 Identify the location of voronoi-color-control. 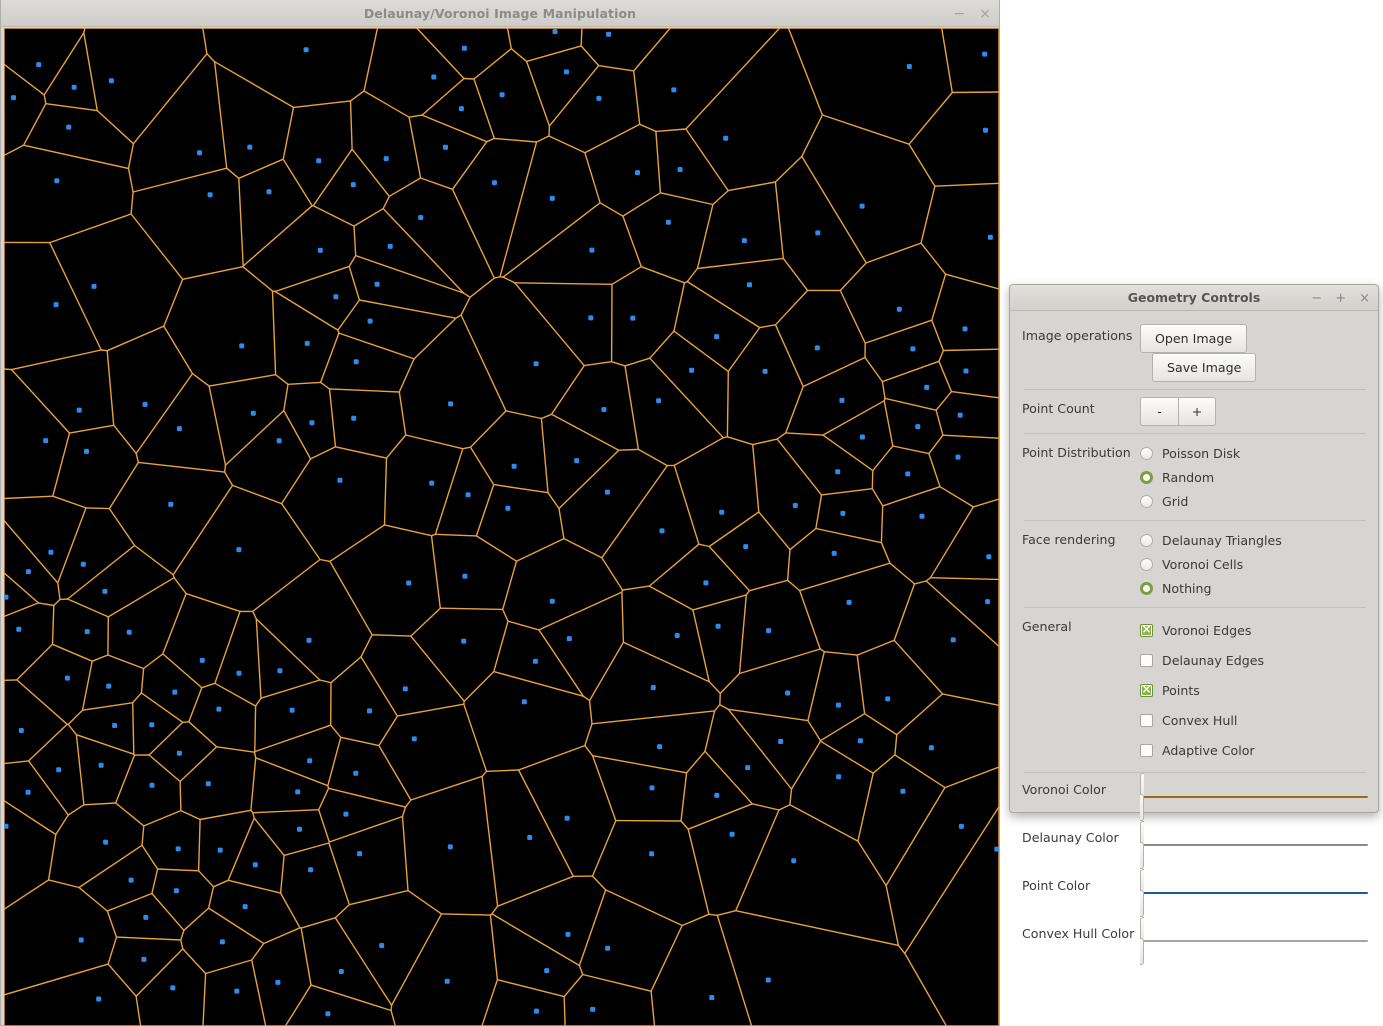
(1254, 797).